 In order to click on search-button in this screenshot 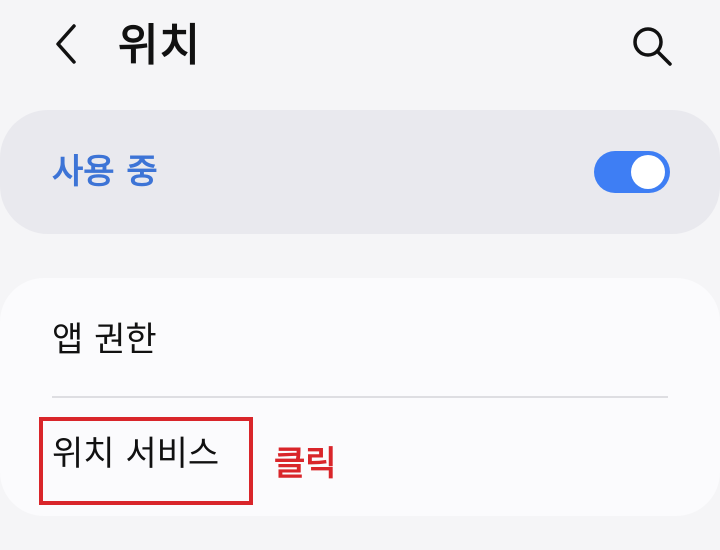, I will do `click(652, 46)`.